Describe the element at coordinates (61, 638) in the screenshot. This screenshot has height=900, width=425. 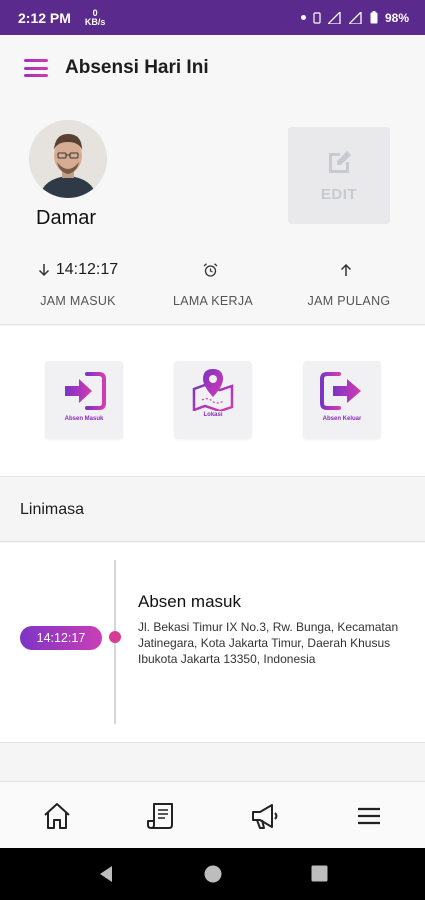
I see `timeline-time-badge: 14:12:17` at that location.